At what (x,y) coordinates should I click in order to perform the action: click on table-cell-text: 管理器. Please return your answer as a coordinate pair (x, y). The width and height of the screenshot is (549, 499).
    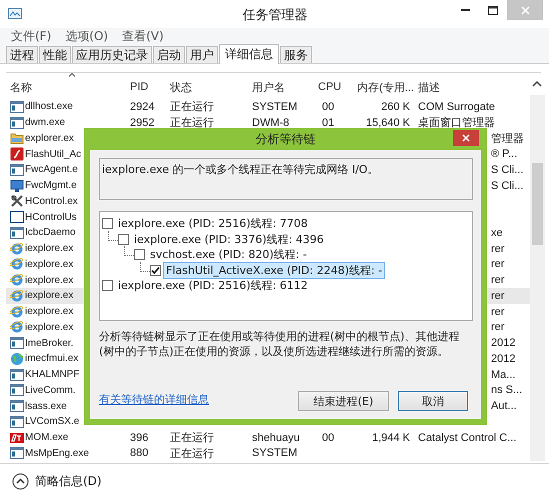
    Looking at the image, I should click on (507, 139).